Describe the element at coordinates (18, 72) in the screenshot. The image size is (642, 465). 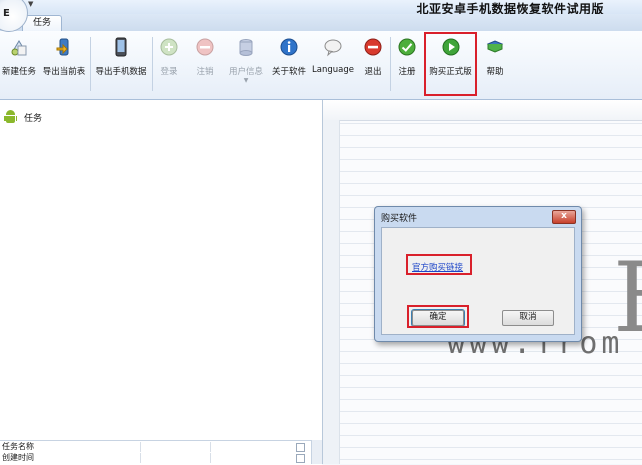
I see `new-task-label: 新建任务` at that location.